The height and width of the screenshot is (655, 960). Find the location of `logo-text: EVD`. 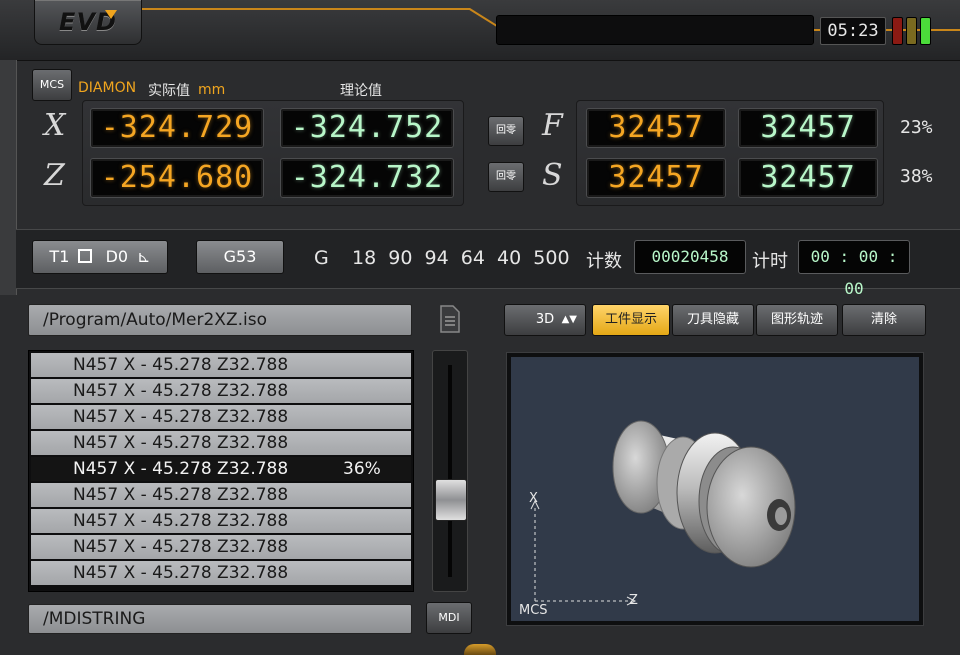

logo-text: EVD is located at coordinates (88, 22).